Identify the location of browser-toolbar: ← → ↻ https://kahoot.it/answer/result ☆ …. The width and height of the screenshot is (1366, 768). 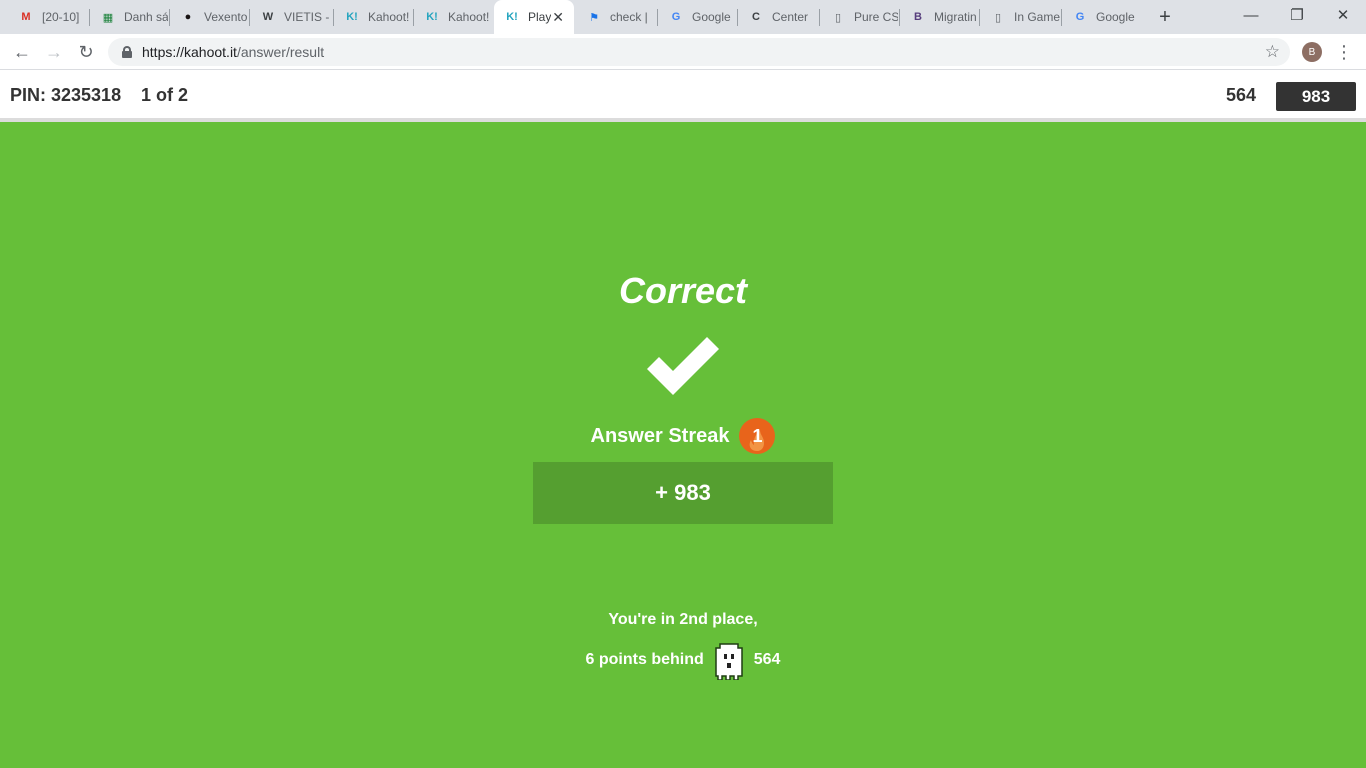
(683, 52).